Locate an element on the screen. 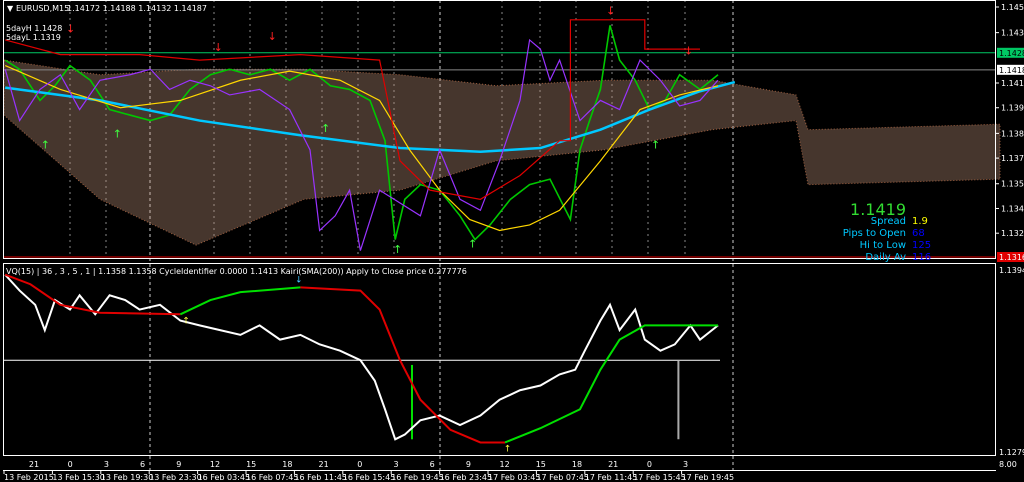  date-label: 16 Feb 07:45 is located at coordinates (272, 477).